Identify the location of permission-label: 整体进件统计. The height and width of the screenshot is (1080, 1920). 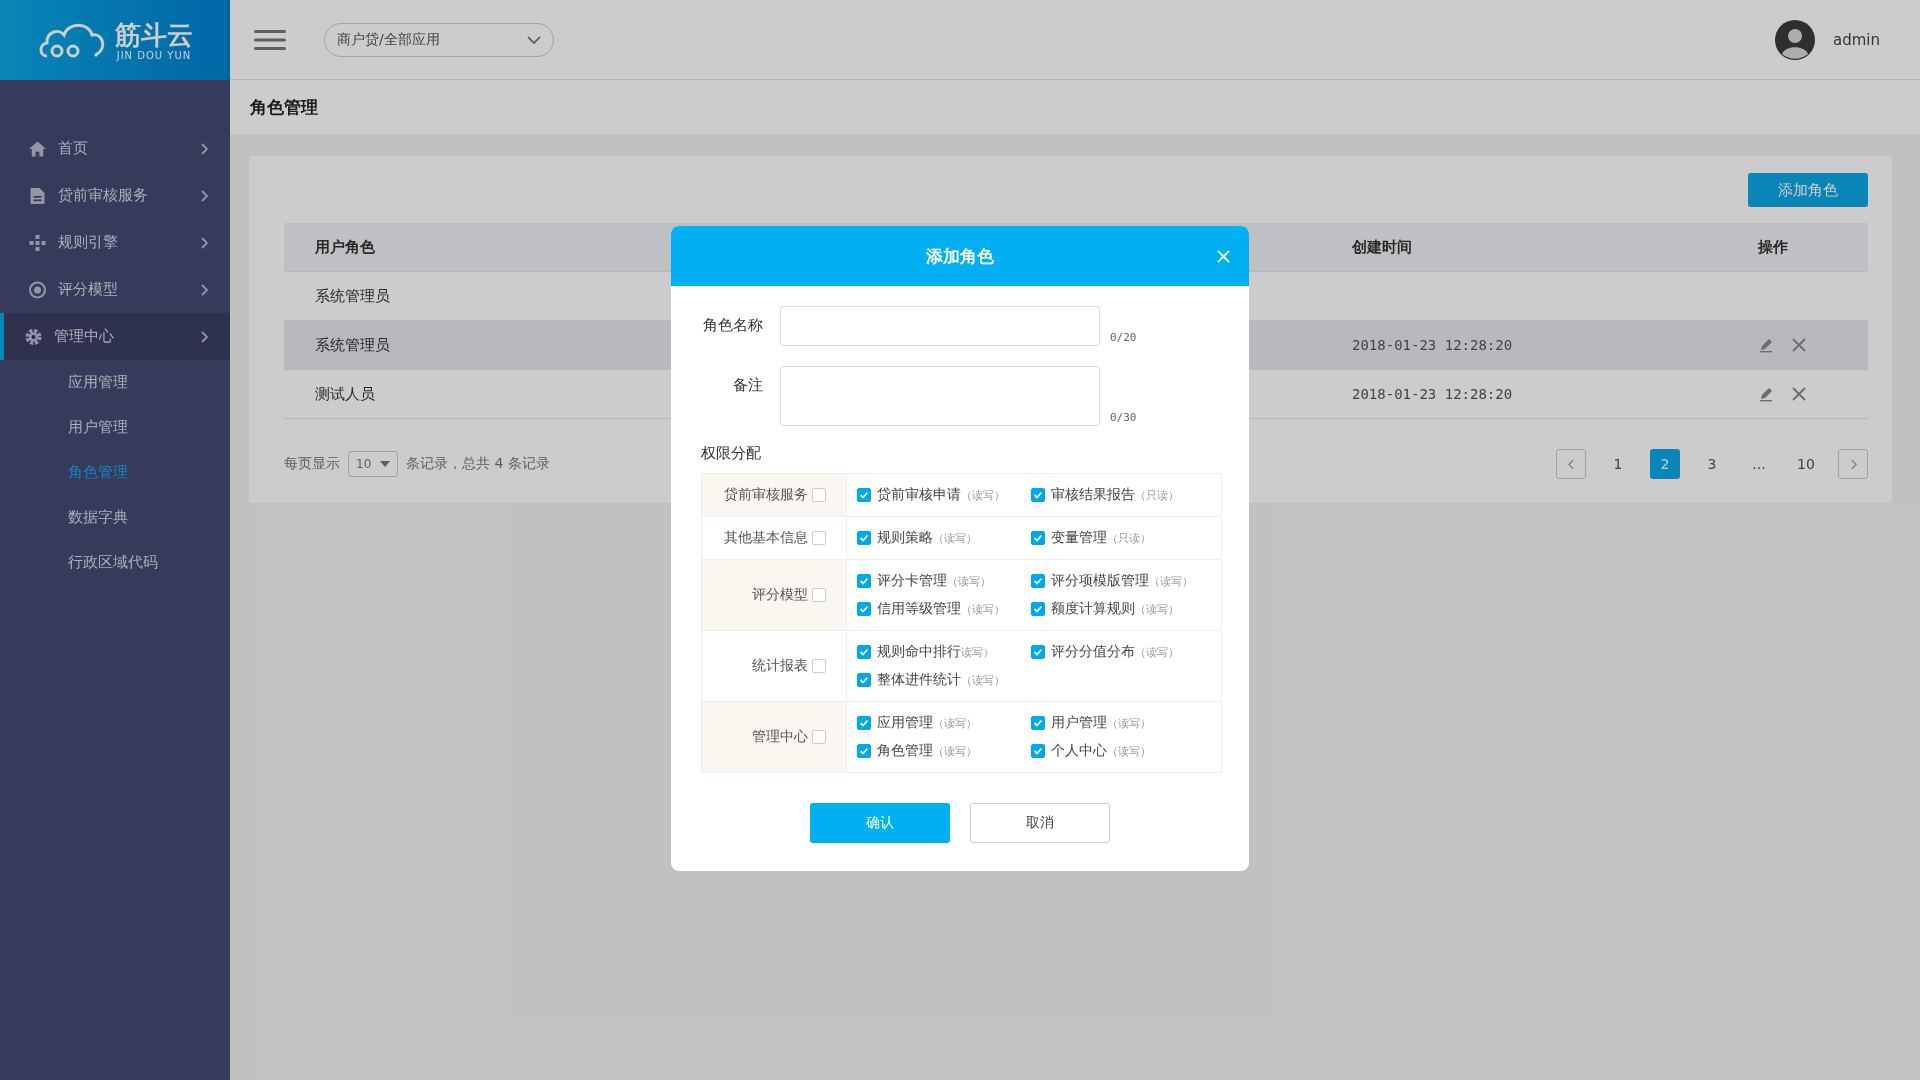
(919, 680).